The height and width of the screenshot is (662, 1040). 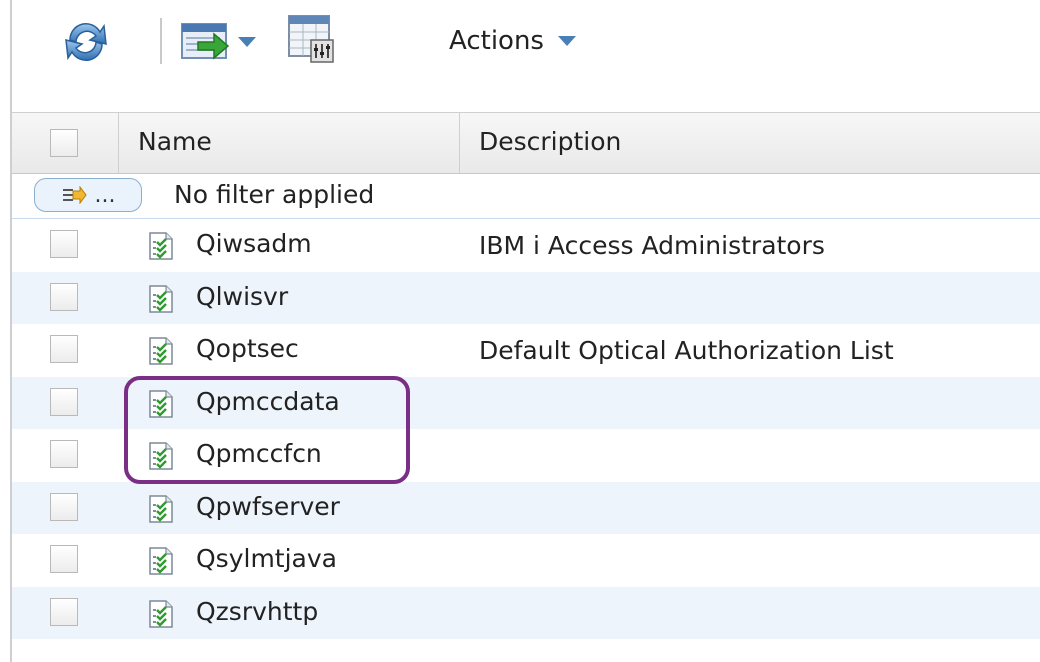 What do you see at coordinates (86, 42) in the screenshot?
I see `refresh-icon` at bounding box center [86, 42].